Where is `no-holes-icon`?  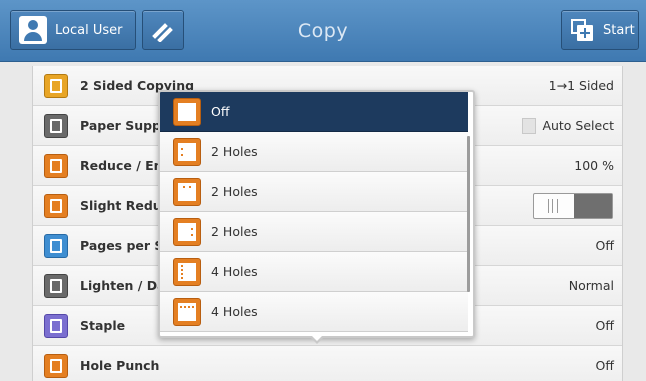
no-holes-icon is located at coordinates (187, 111).